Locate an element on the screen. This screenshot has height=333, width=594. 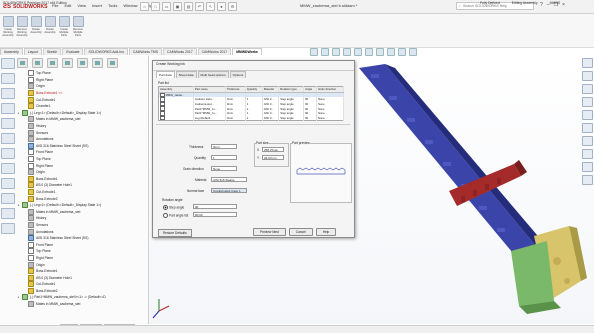
display-icon is located at coordinates (8, 138).